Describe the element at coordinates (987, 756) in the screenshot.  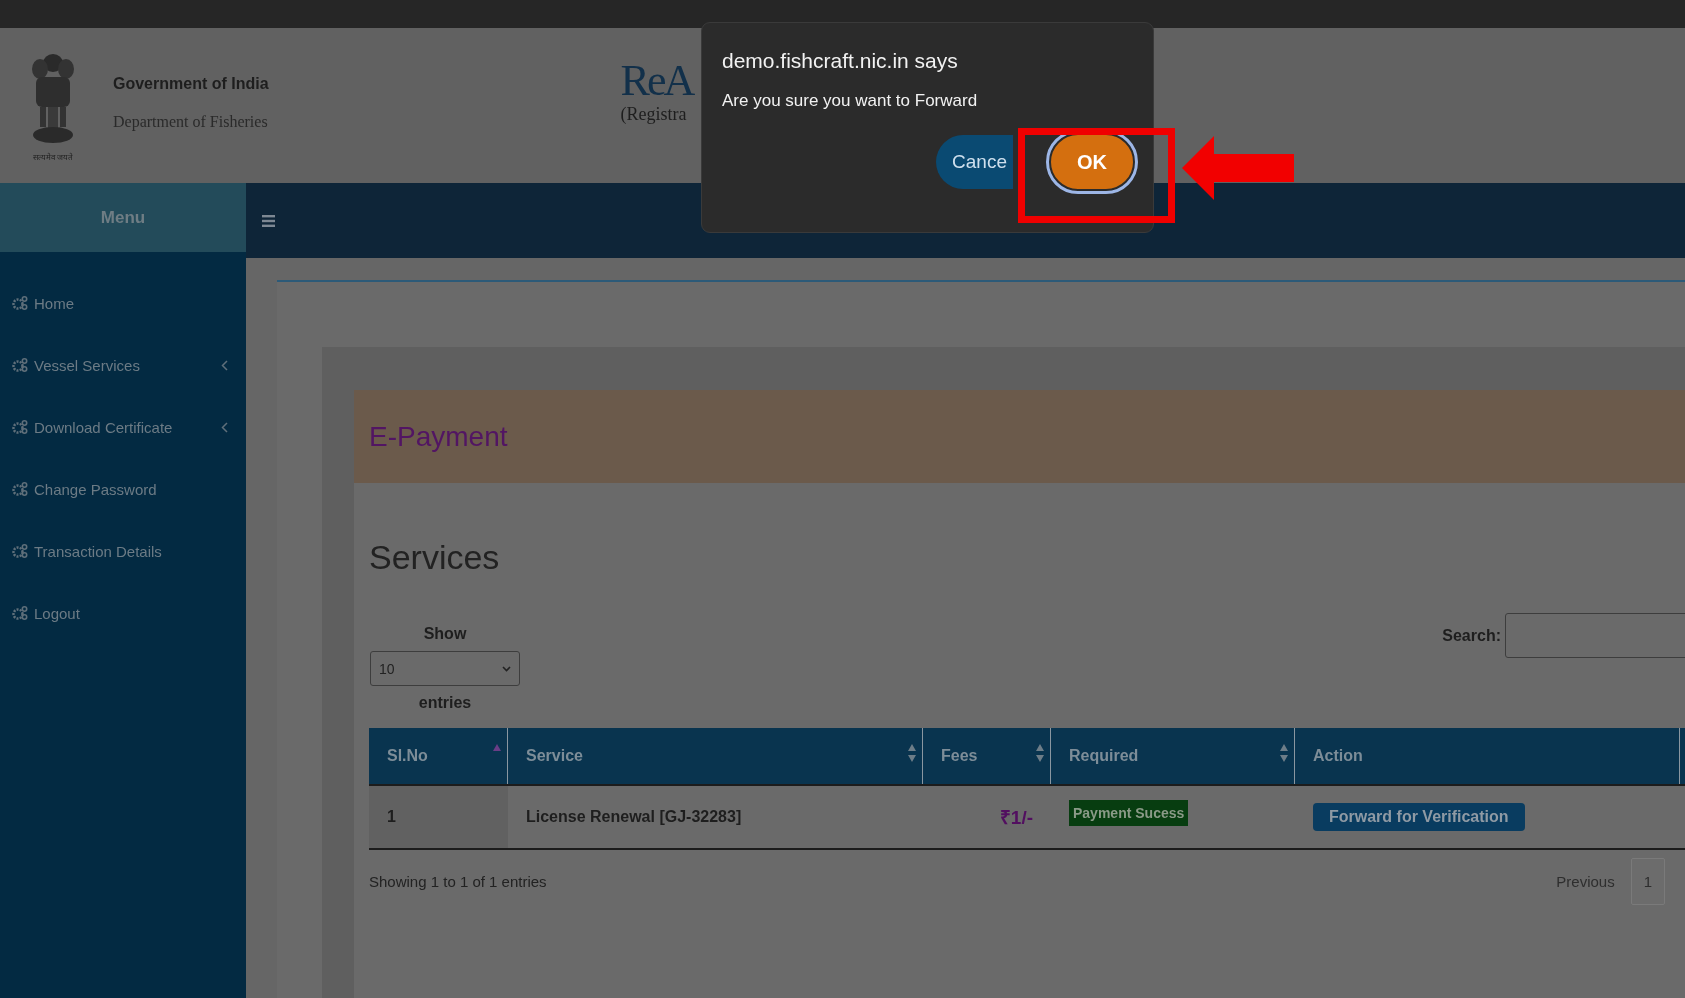
I see `column-header: Fees` at that location.